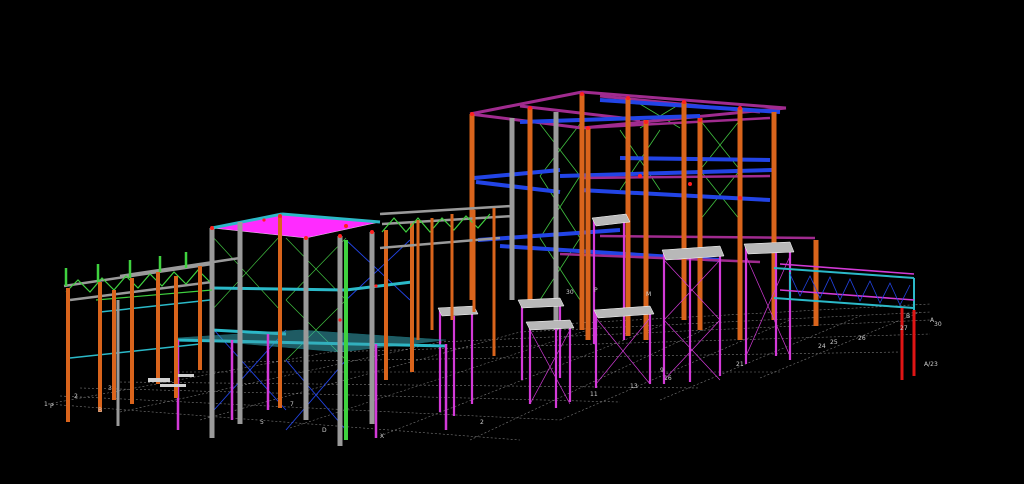 Image resolution: width=1024 pixels, height=484 pixels. What do you see at coordinates (594, 394) in the screenshot?
I see `grid-label: 11` at bounding box center [594, 394].